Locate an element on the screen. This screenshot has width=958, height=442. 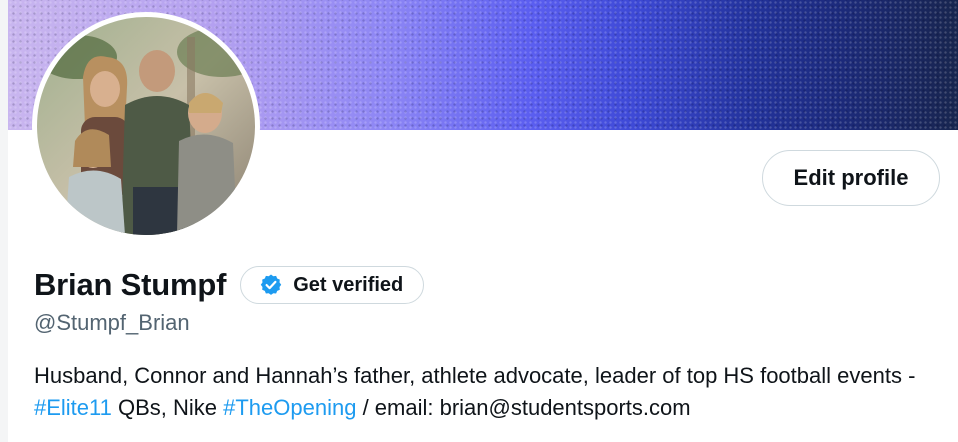
display-name: Brian Stumpf is located at coordinates (130, 284).